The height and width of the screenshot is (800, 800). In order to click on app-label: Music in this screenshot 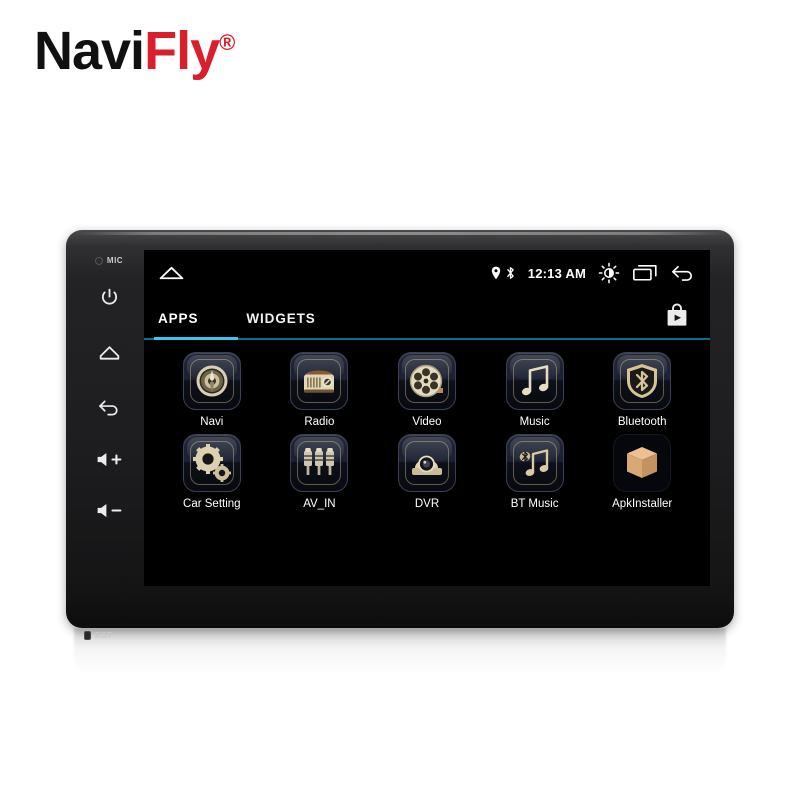, I will do `click(534, 422)`.